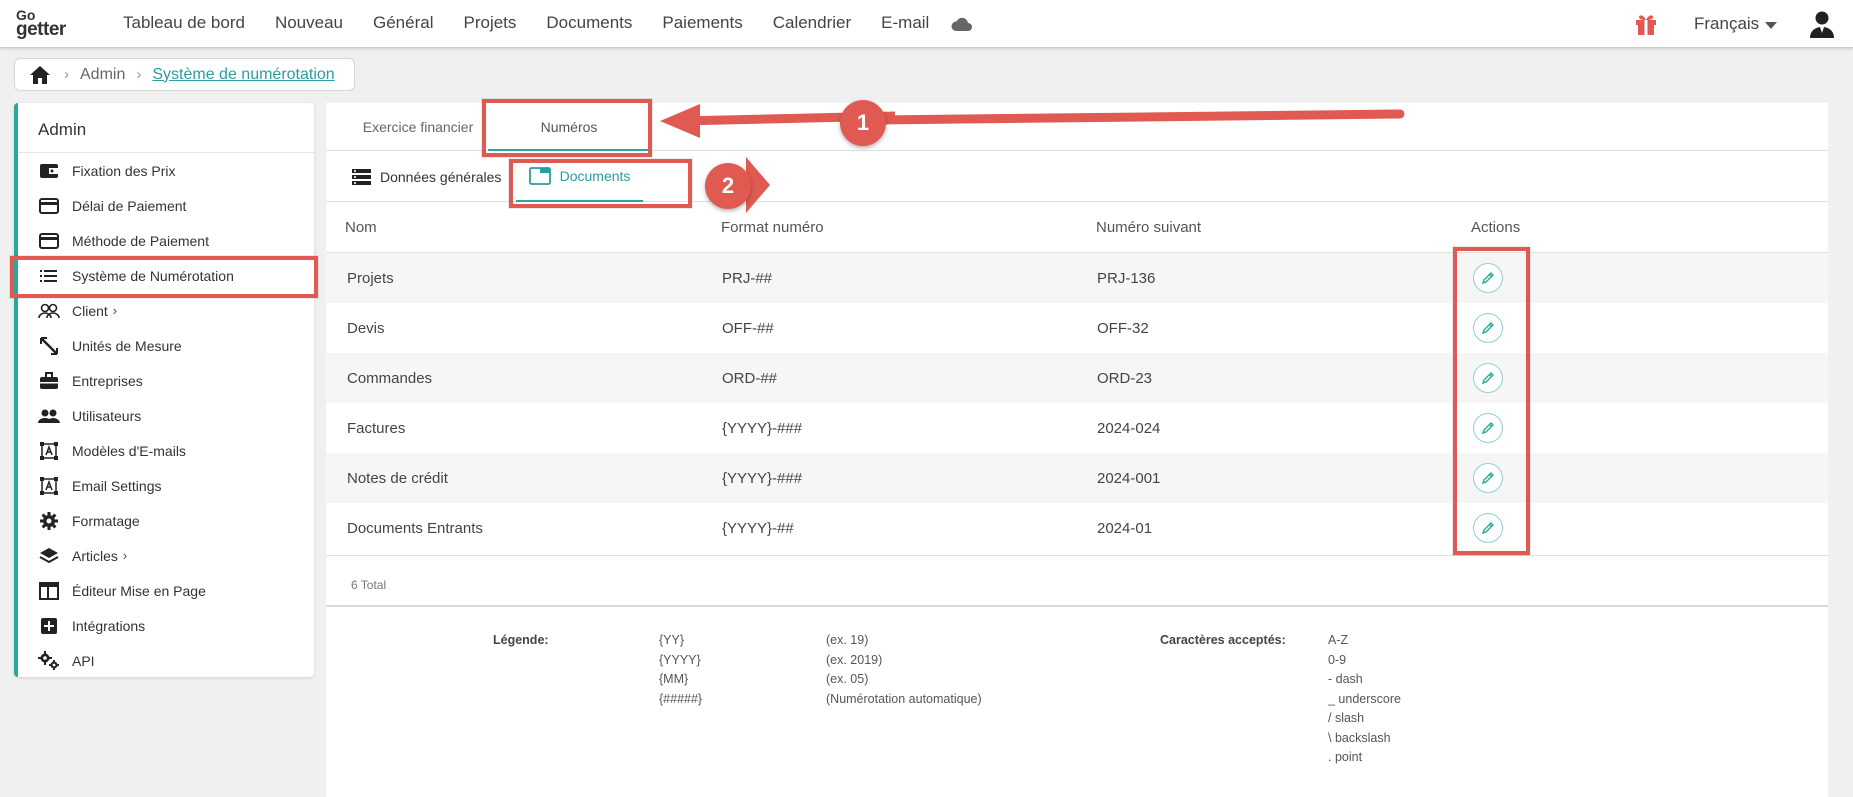  Describe the element at coordinates (702, 24) in the screenshot. I see `nav-payments: Paiements` at that location.